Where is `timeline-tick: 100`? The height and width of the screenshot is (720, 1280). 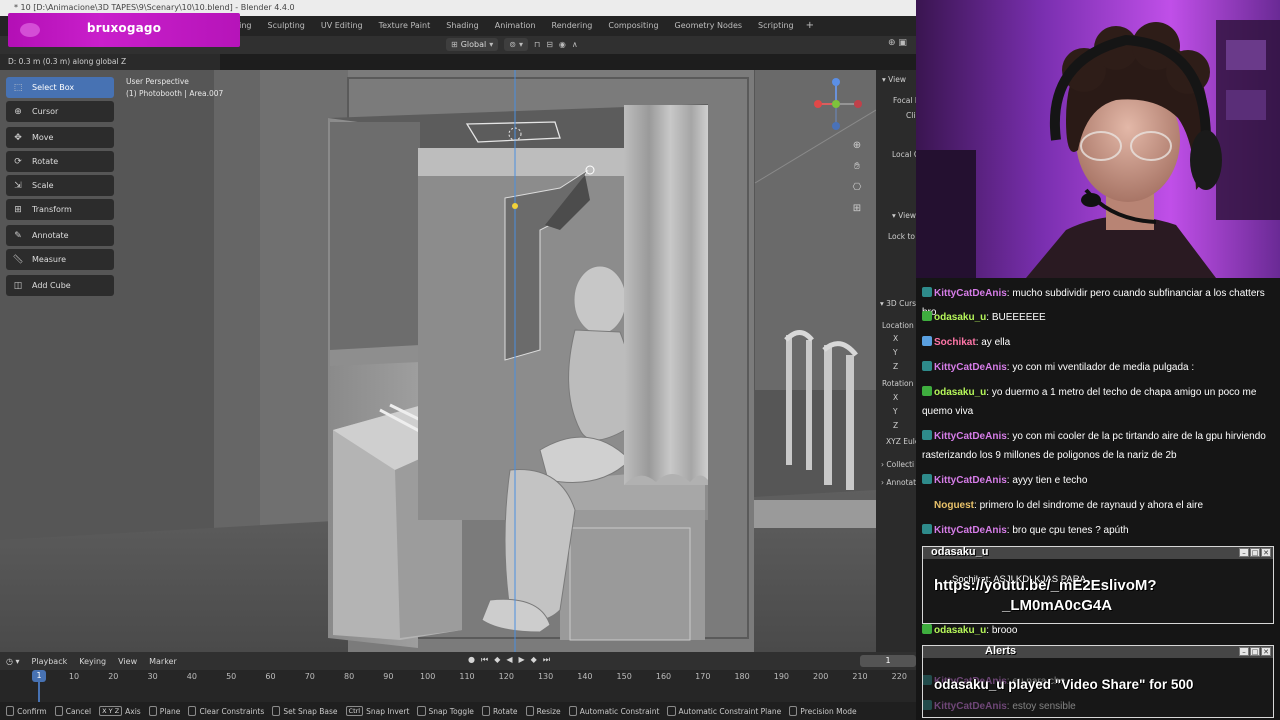 timeline-tick: 100 is located at coordinates (428, 676).